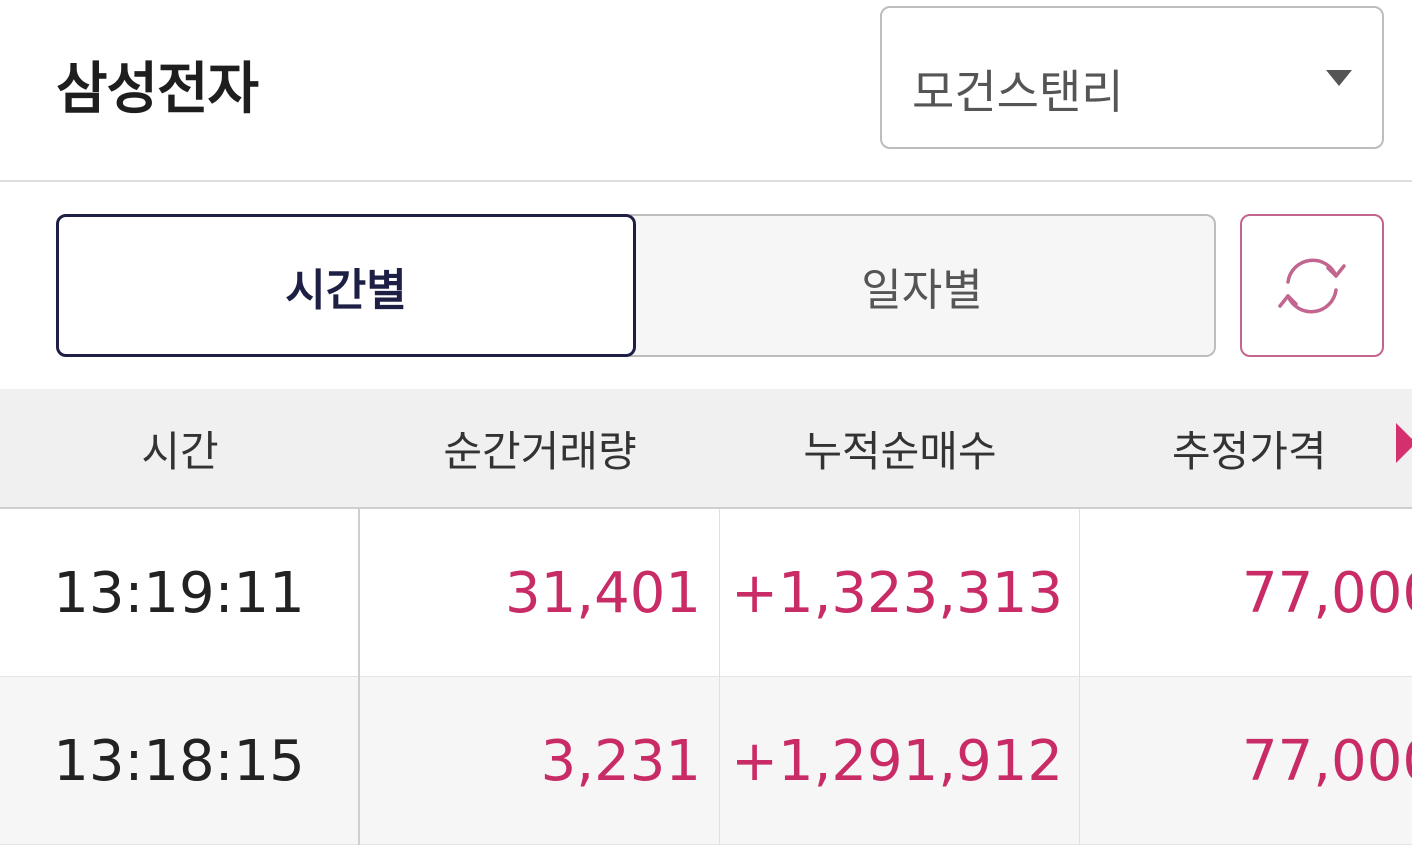  What do you see at coordinates (540, 761) in the screenshot?
I see `cell-instant-volume: 3,231` at bounding box center [540, 761].